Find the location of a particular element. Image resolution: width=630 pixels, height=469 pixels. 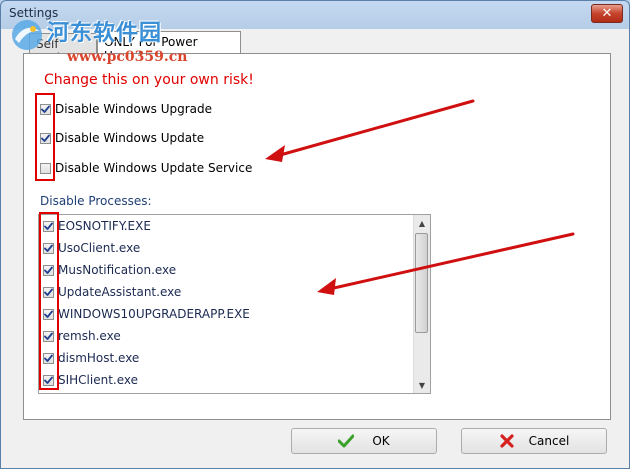

list-item: UsoClient.exe is located at coordinates (91, 248).